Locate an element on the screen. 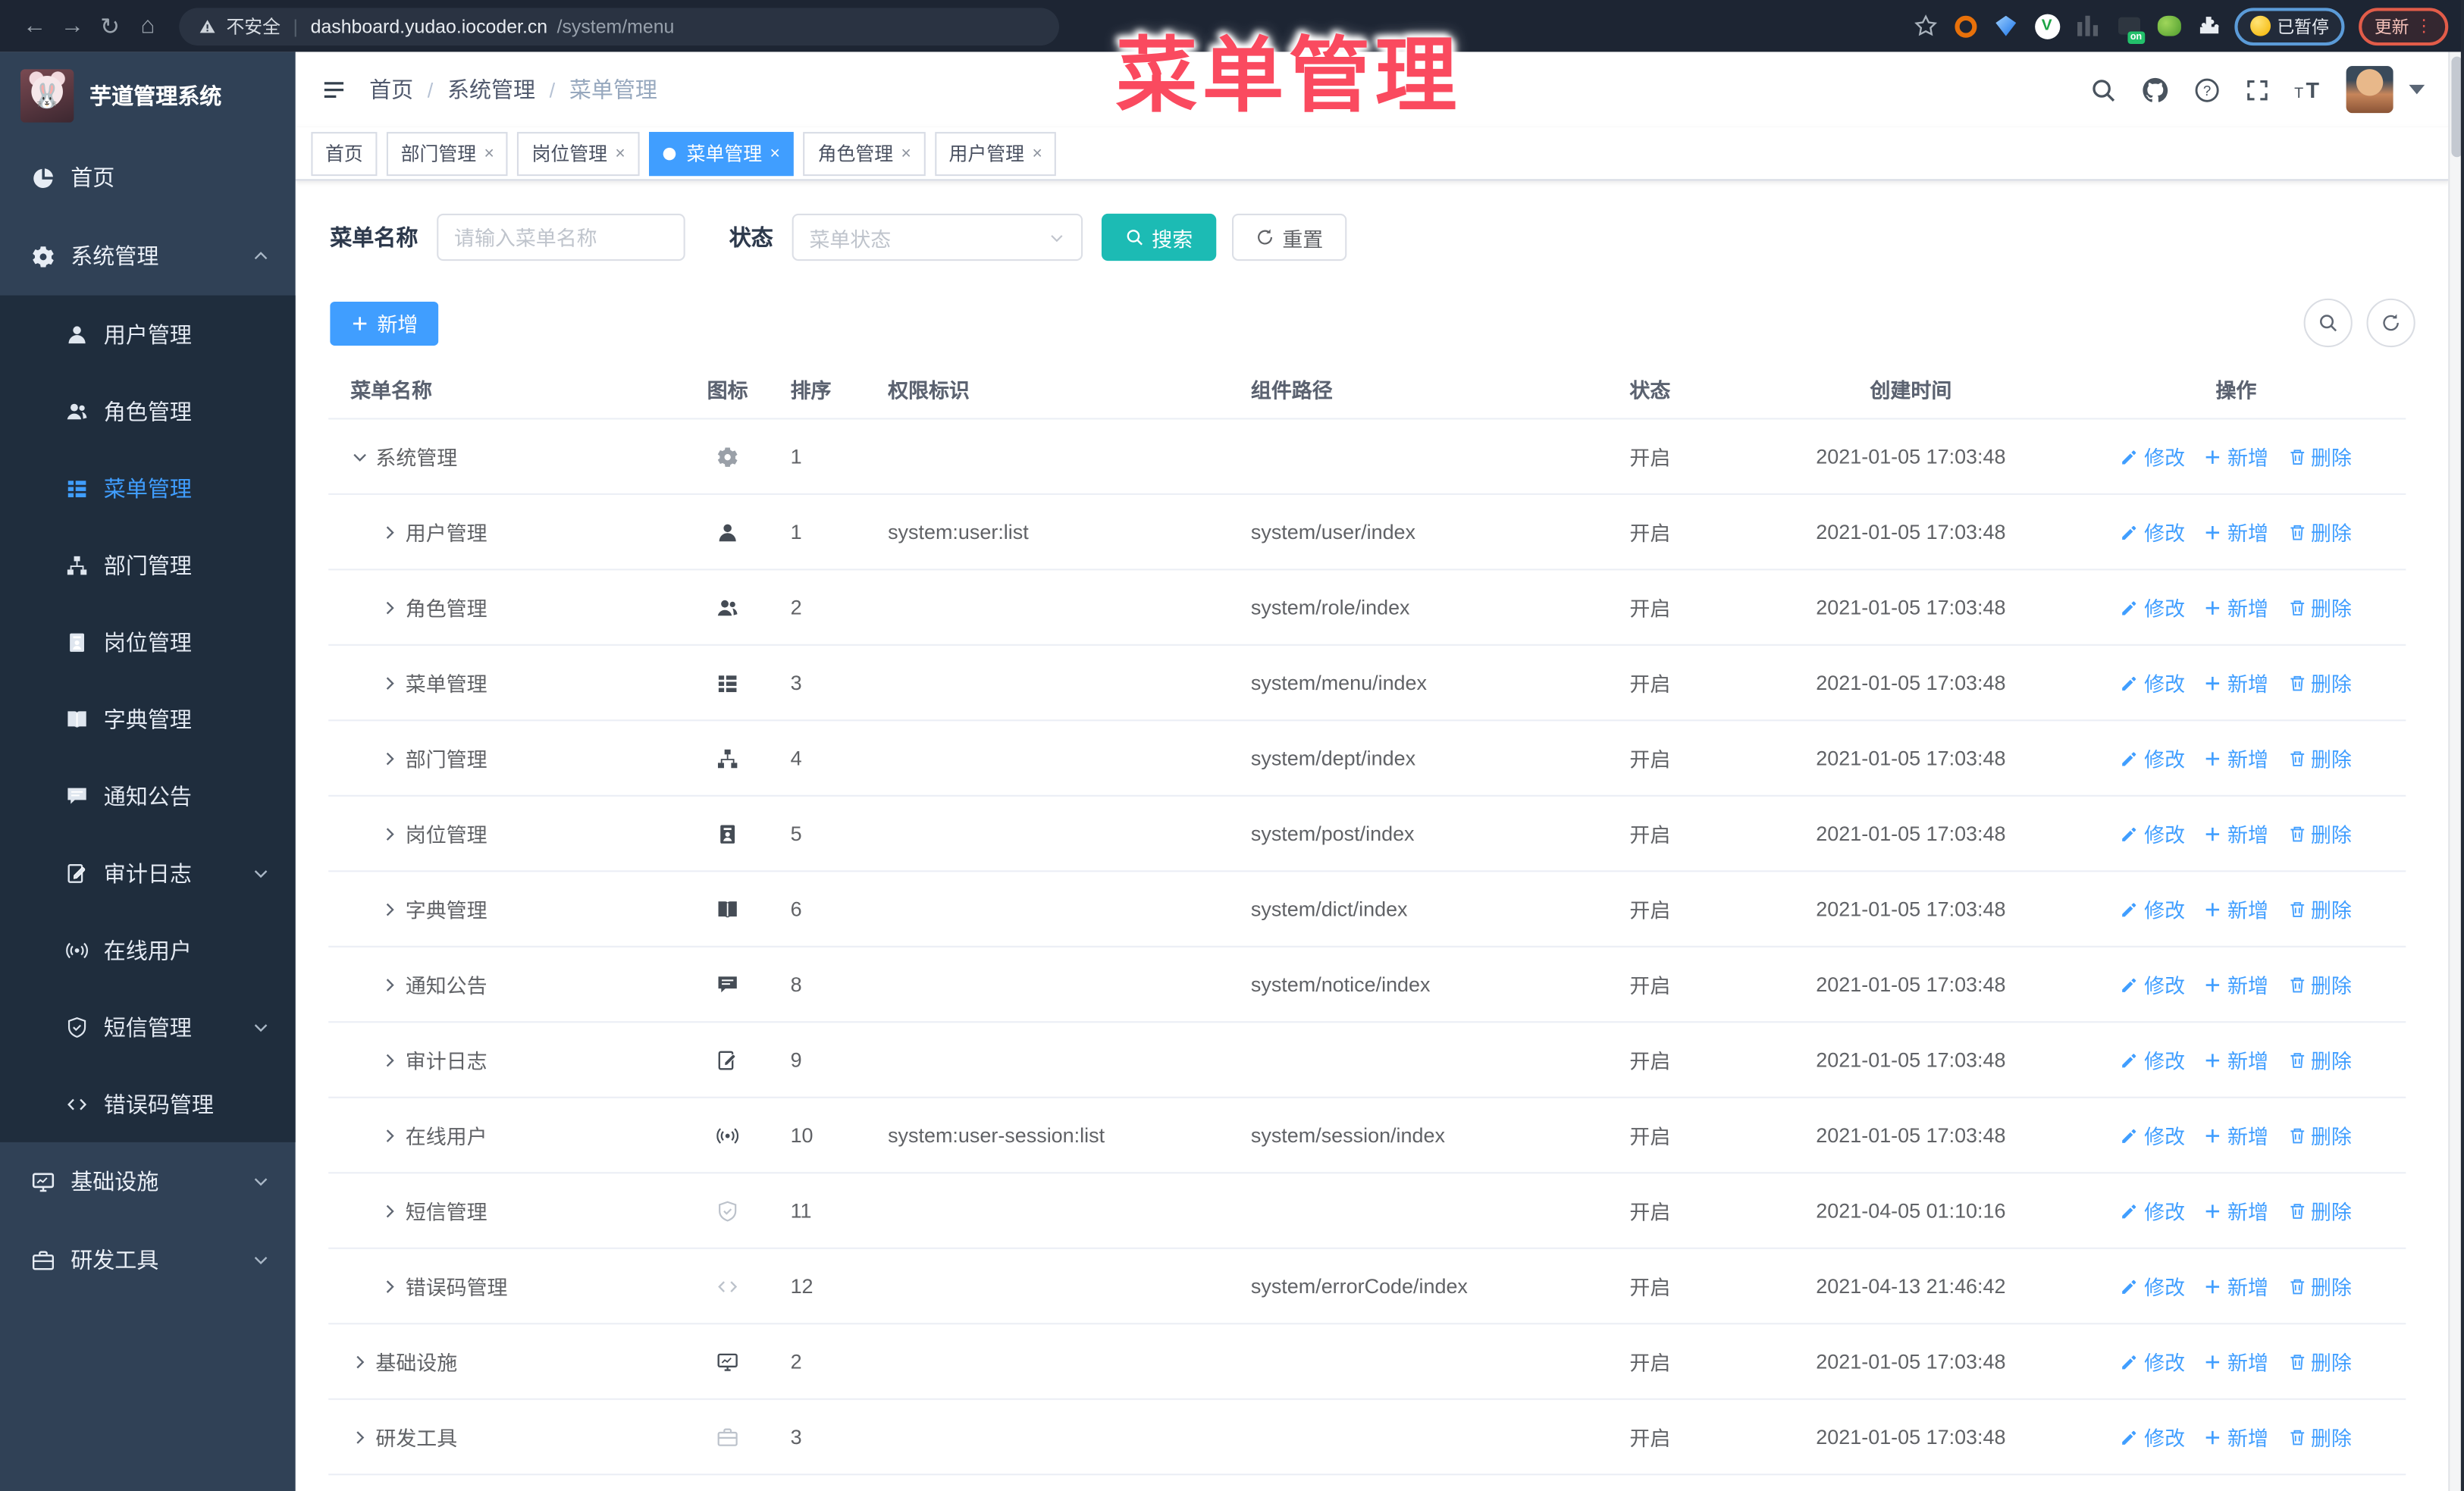 The height and width of the screenshot is (1491, 2464). add-button: 新增 is located at coordinates (384, 322).